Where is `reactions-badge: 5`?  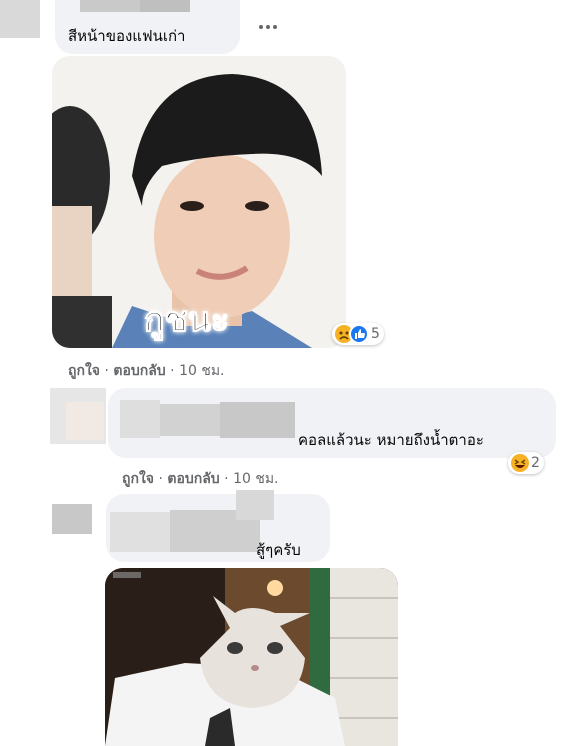
reactions-badge: 5 is located at coordinates (358, 334).